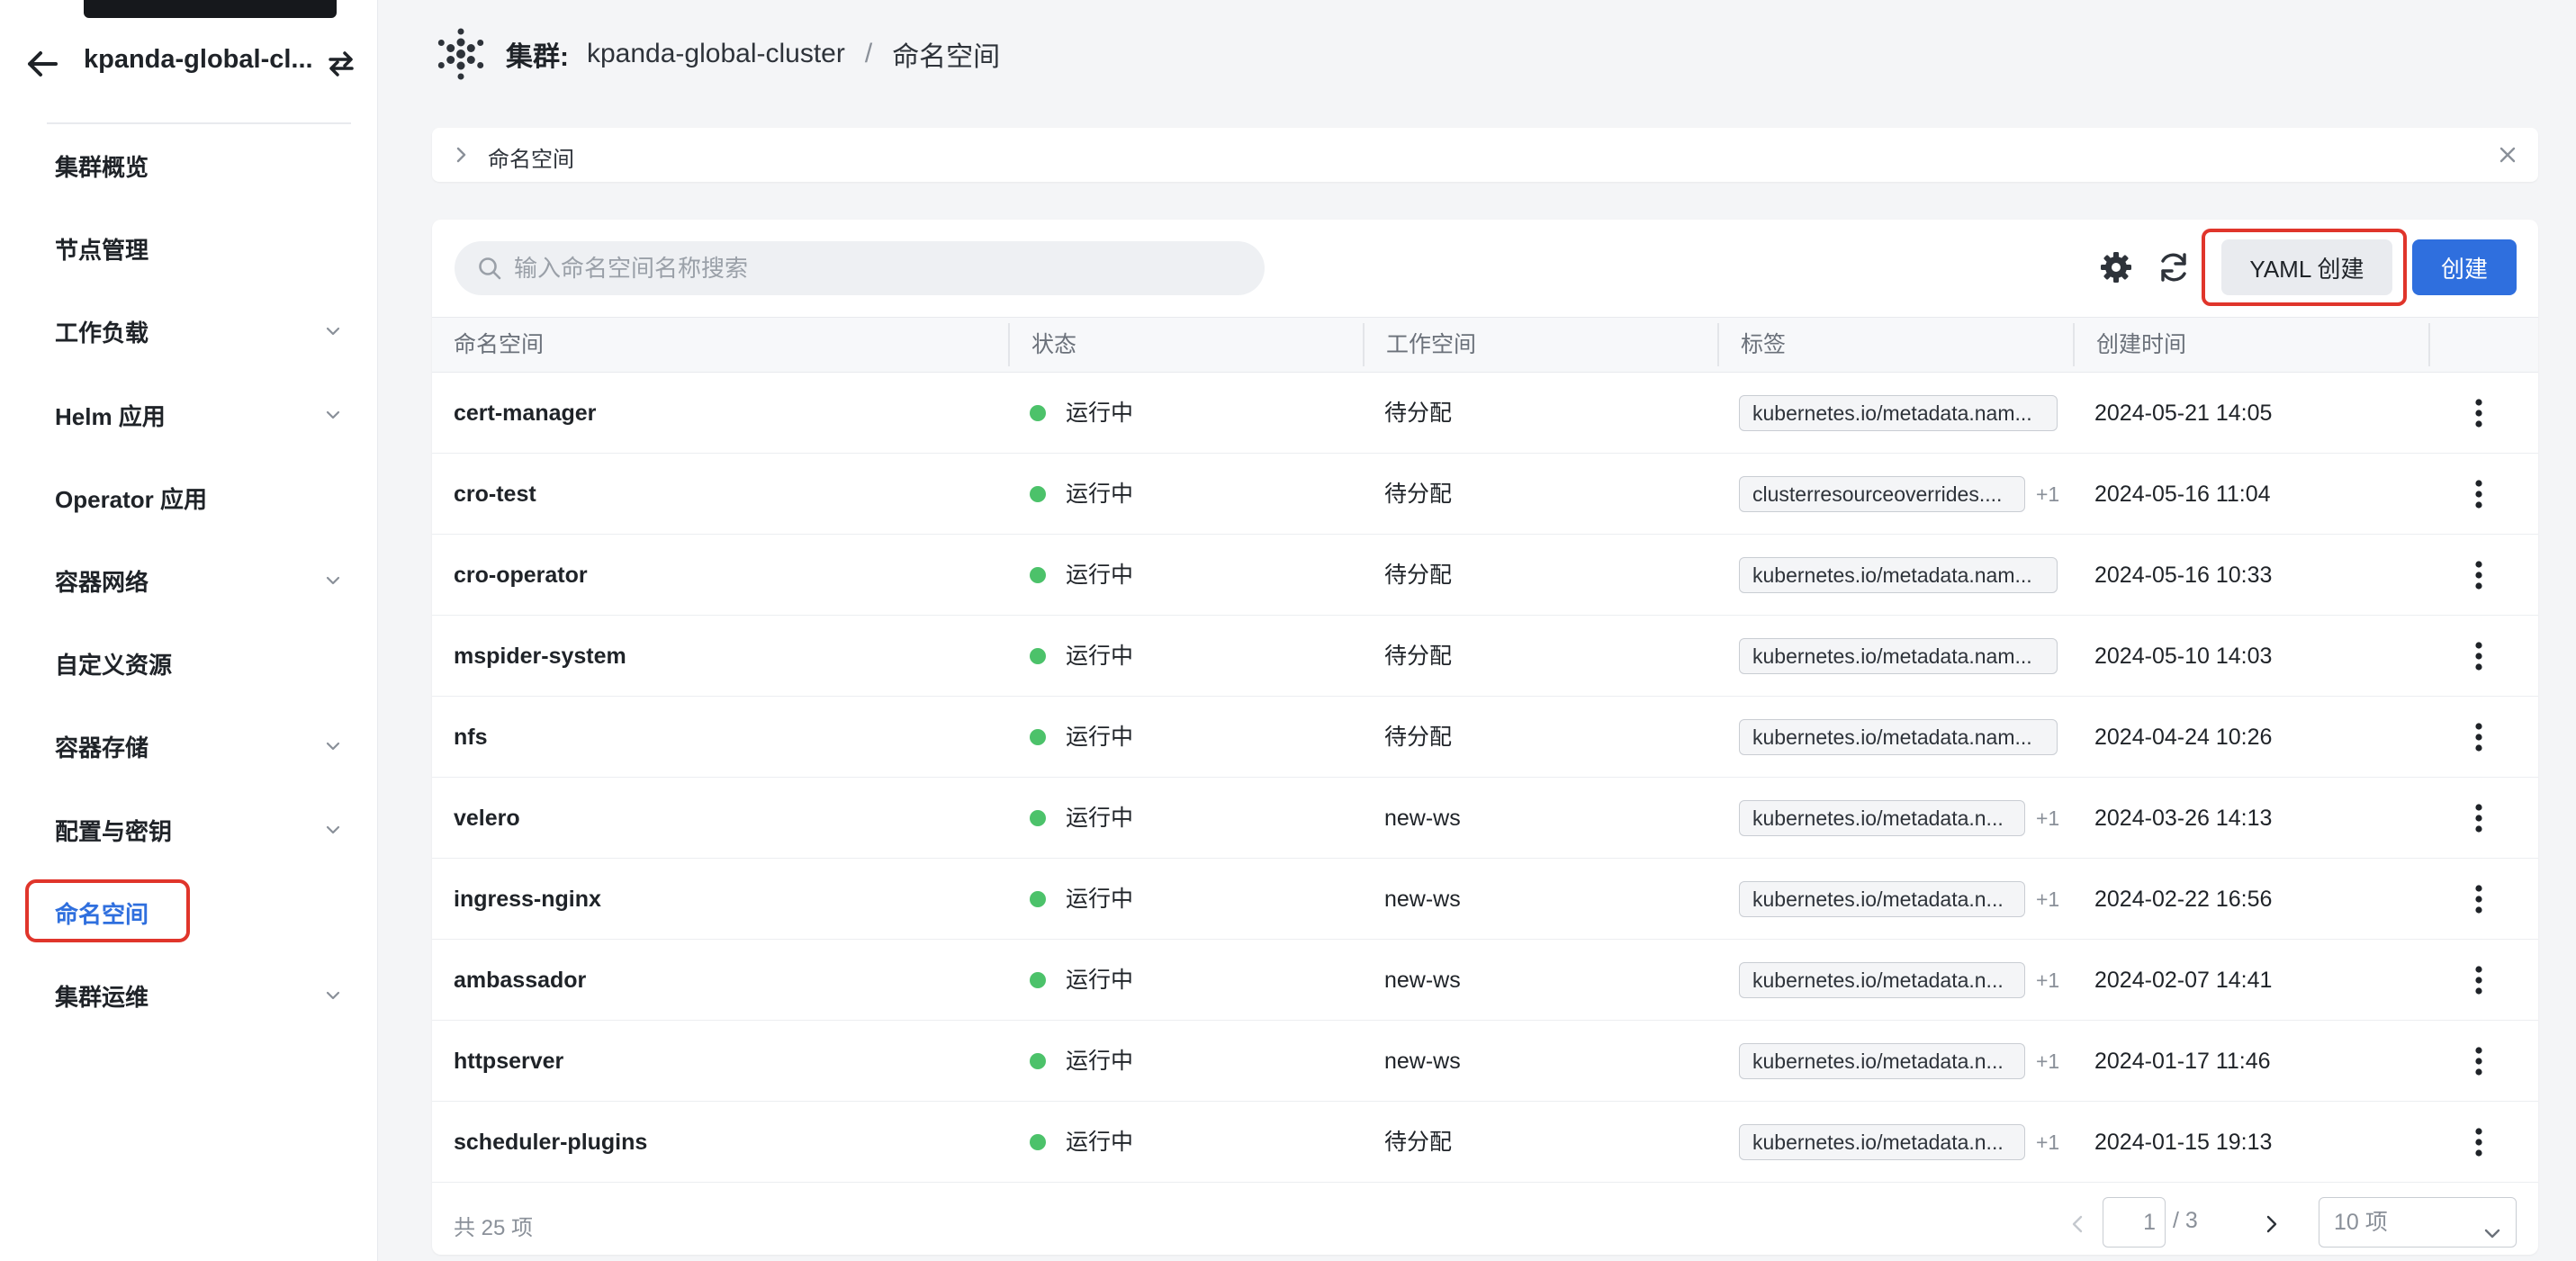  Describe the element at coordinates (2183, 656) in the screenshot. I see `created-time-cell: 2024-05-10 14:03` at that location.